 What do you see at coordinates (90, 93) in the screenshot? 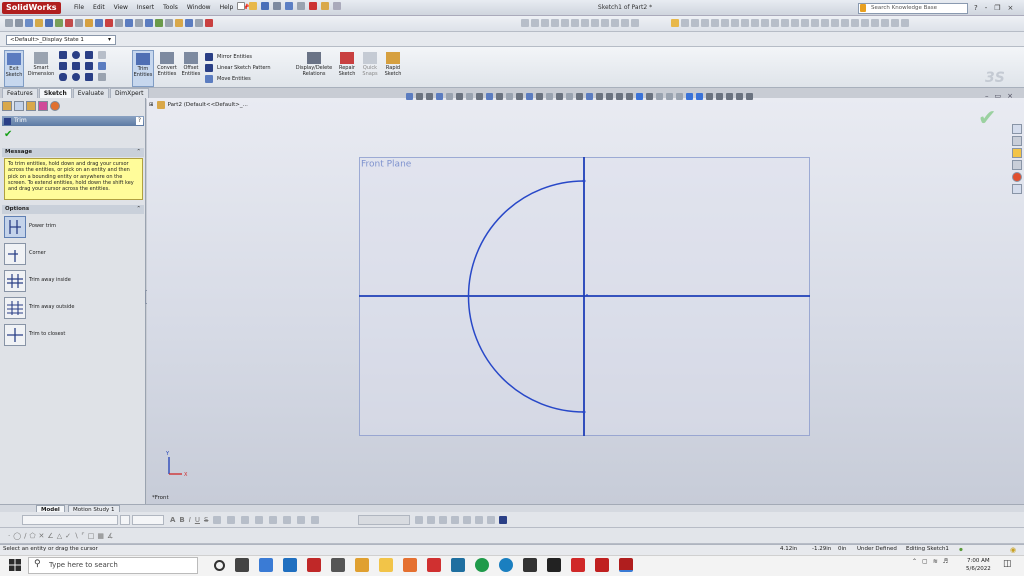
I see `tab-evaluate: Evaluate` at bounding box center [90, 93].